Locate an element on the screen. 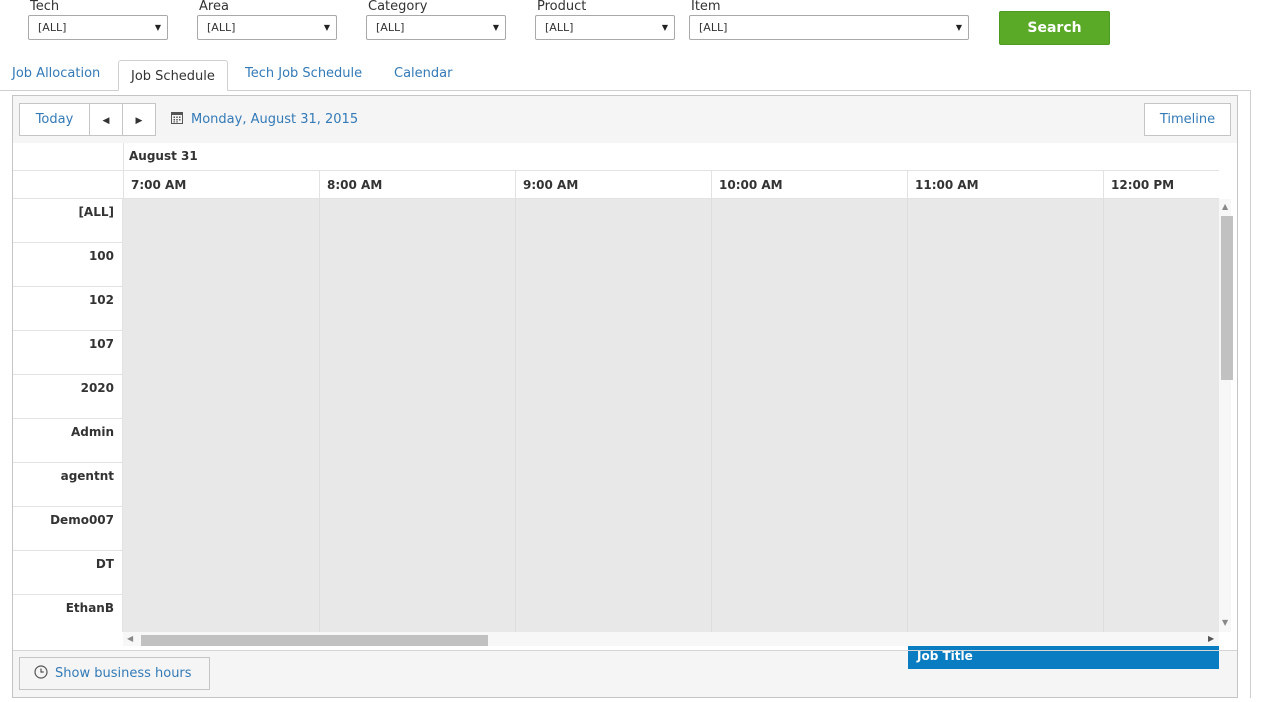 This screenshot has width=1285, height=702. category-select: [ALL] ▼ is located at coordinates (436, 27).